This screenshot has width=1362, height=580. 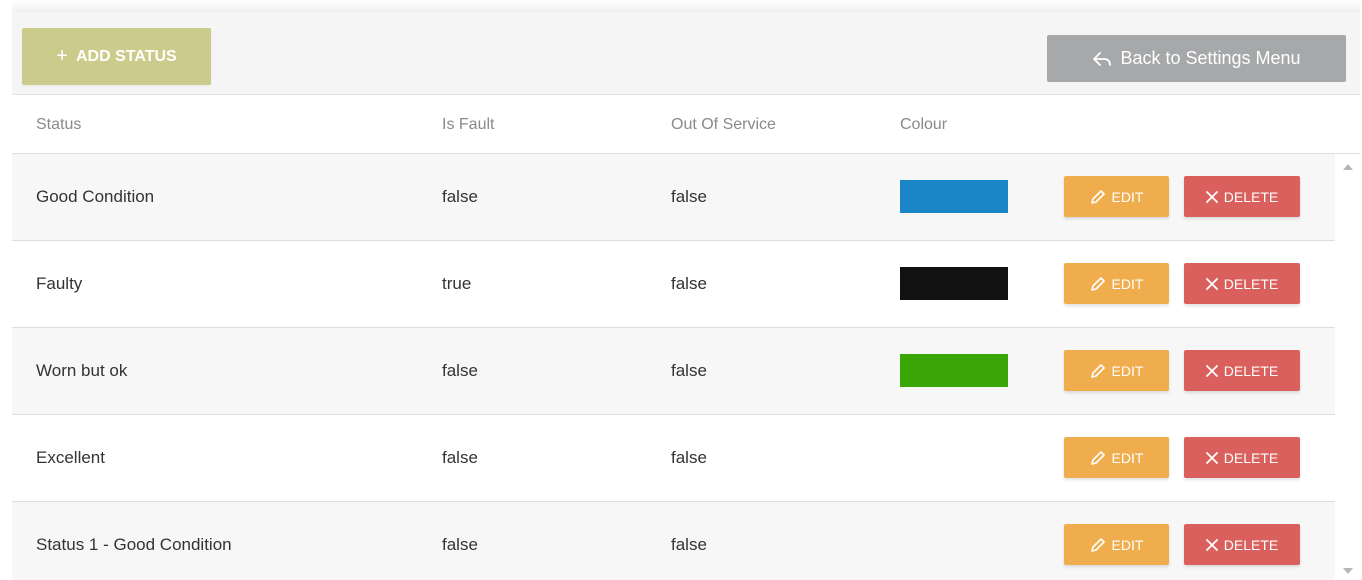 What do you see at coordinates (924, 124) in the screenshot?
I see `column-header-colour: Colour` at bounding box center [924, 124].